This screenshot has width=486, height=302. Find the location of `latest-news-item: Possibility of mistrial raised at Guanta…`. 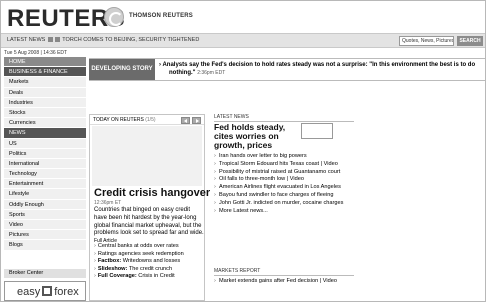

latest-news-item: Possibility of mistrial raised at Guanta… is located at coordinates (284, 172).